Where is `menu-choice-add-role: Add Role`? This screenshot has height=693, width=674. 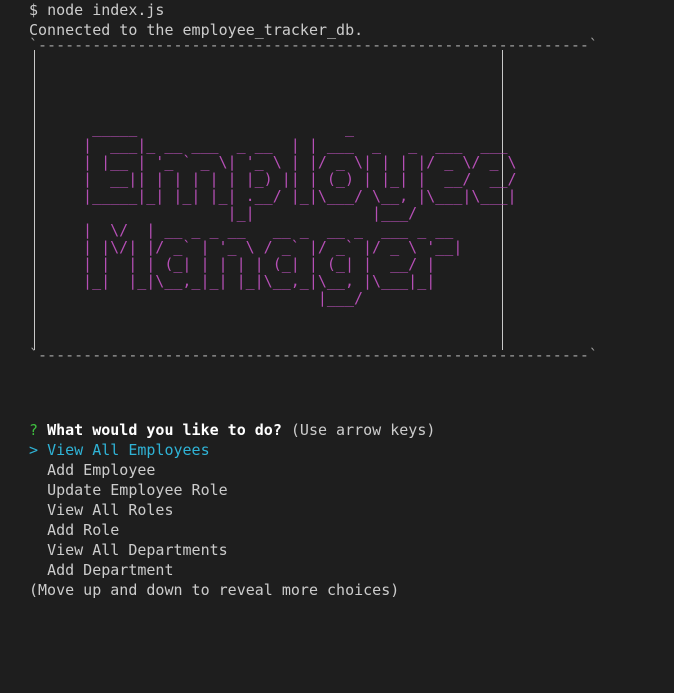 menu-choice-add-role: Add Role is located at coordinates (351, 530).